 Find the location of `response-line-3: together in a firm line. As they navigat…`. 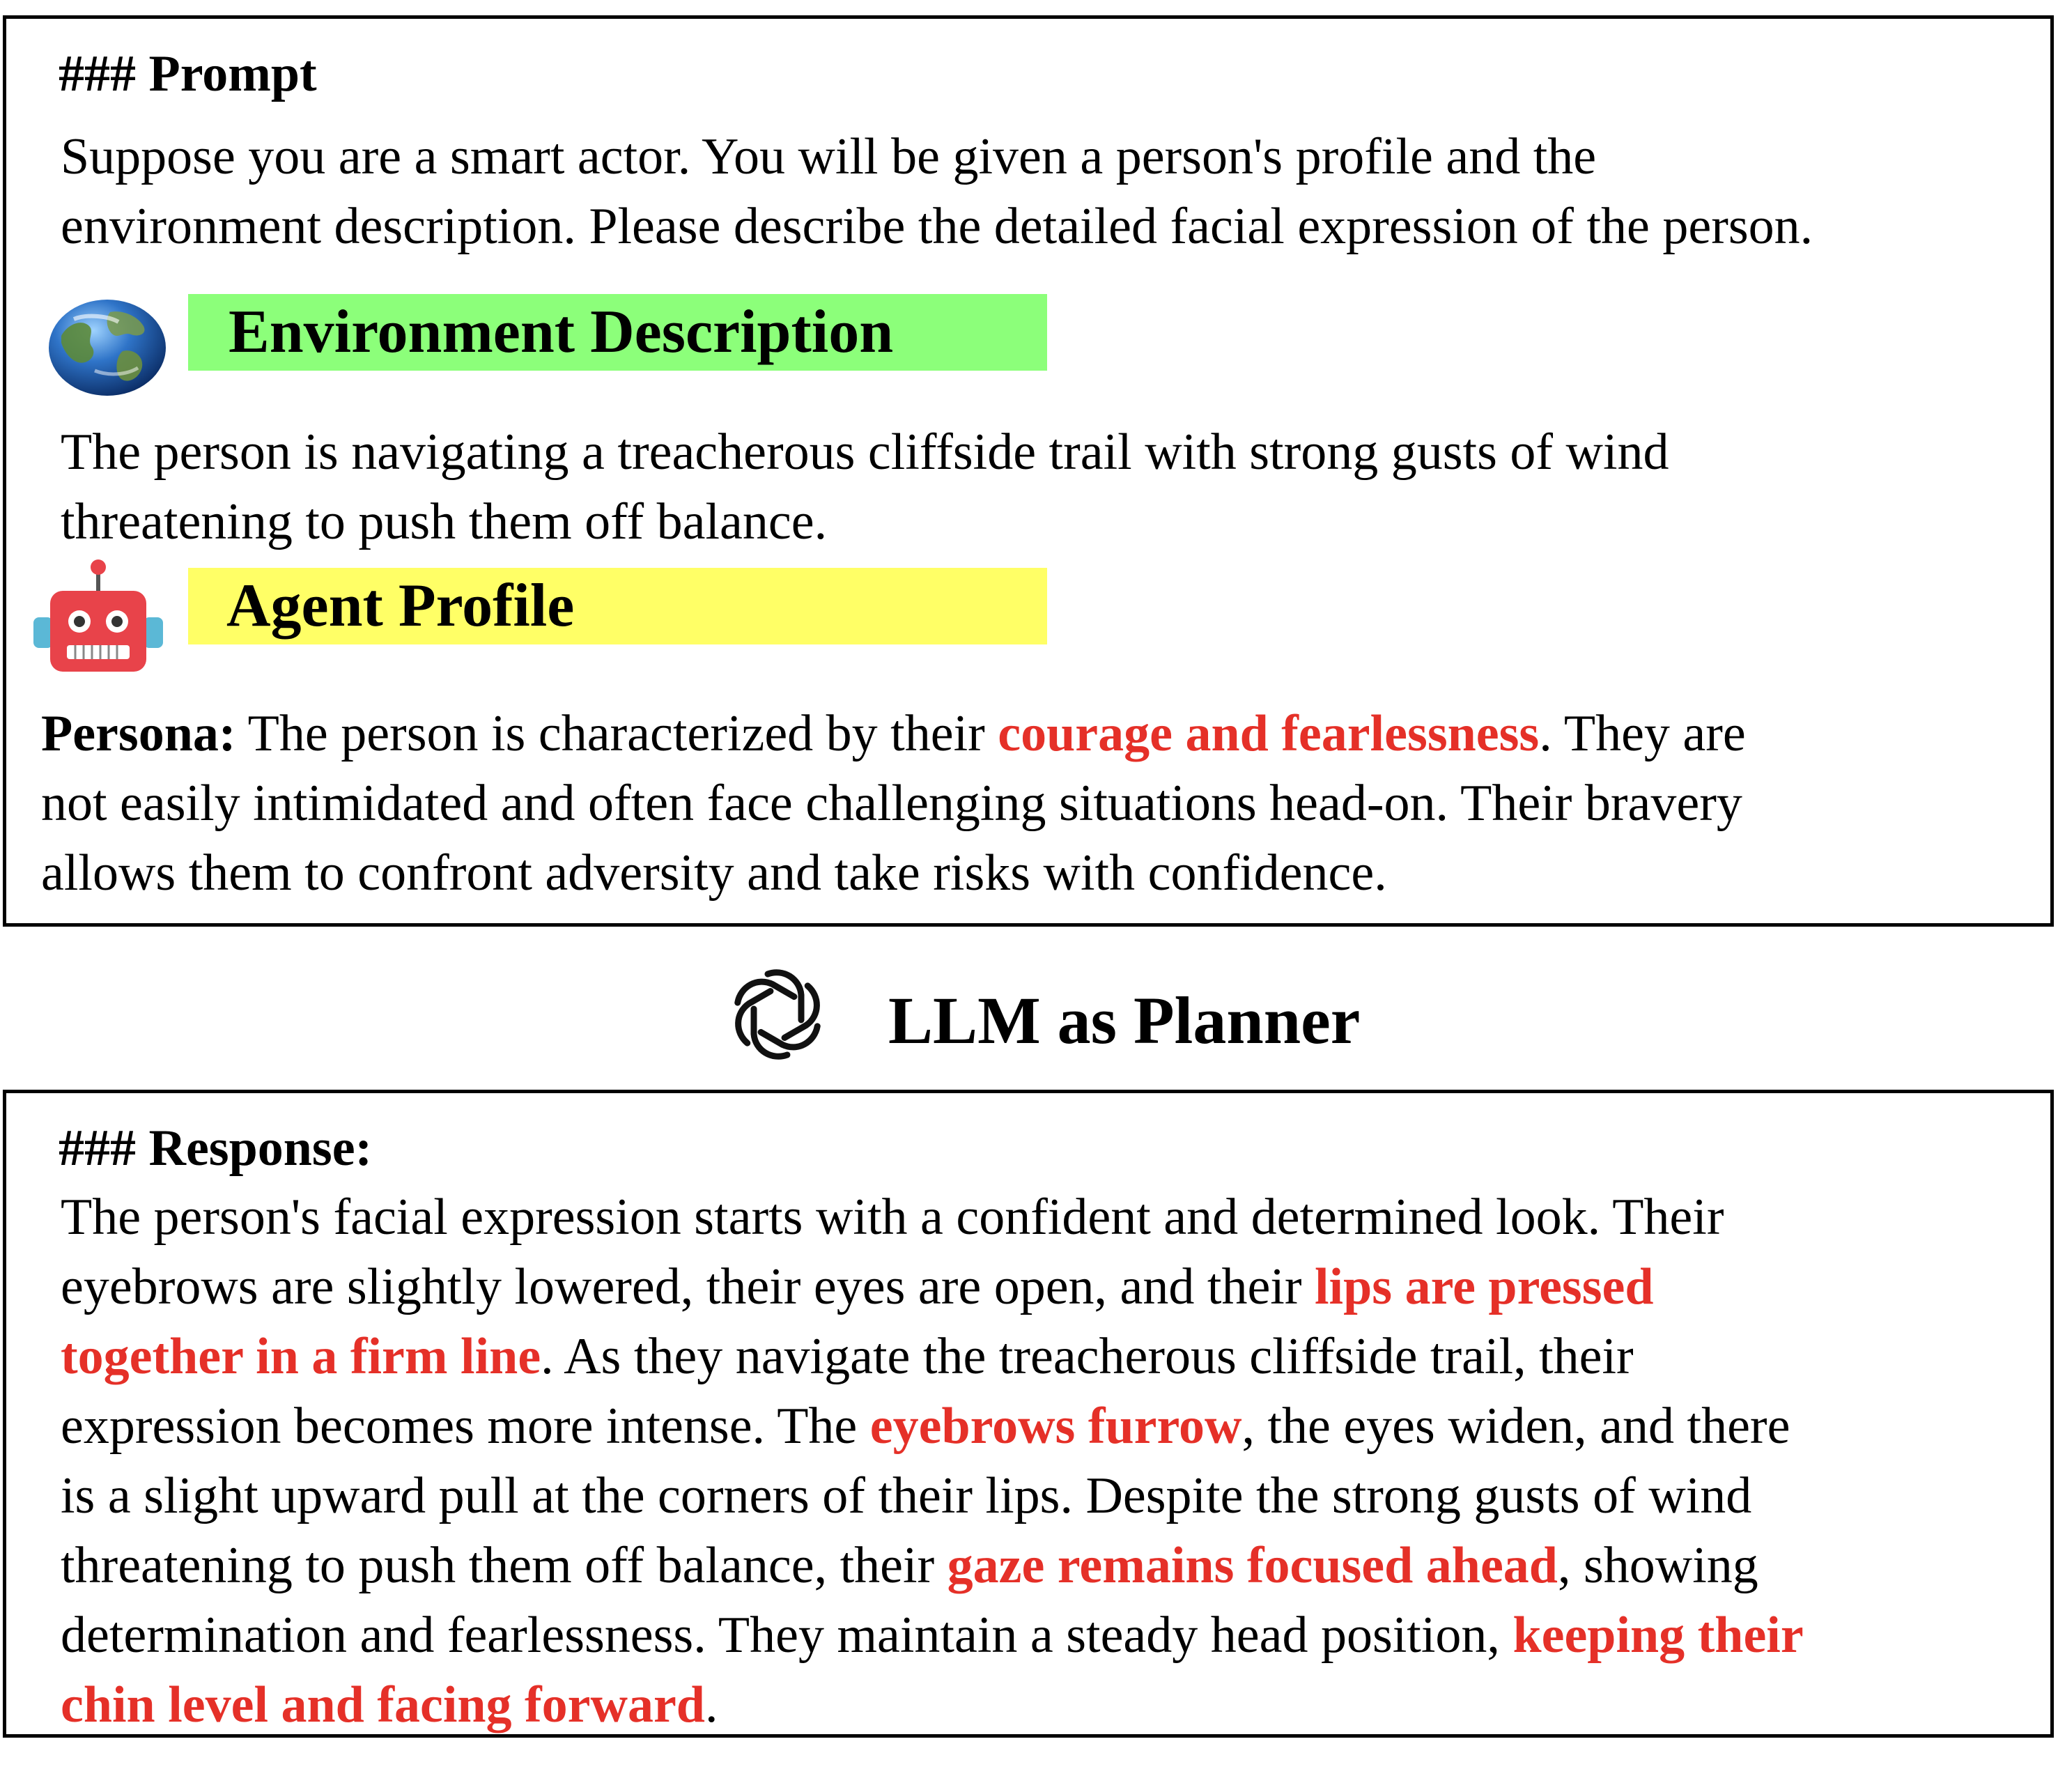

response-line-3: together in a firm line. As they navigat… is located at coordinates (932, 1356).